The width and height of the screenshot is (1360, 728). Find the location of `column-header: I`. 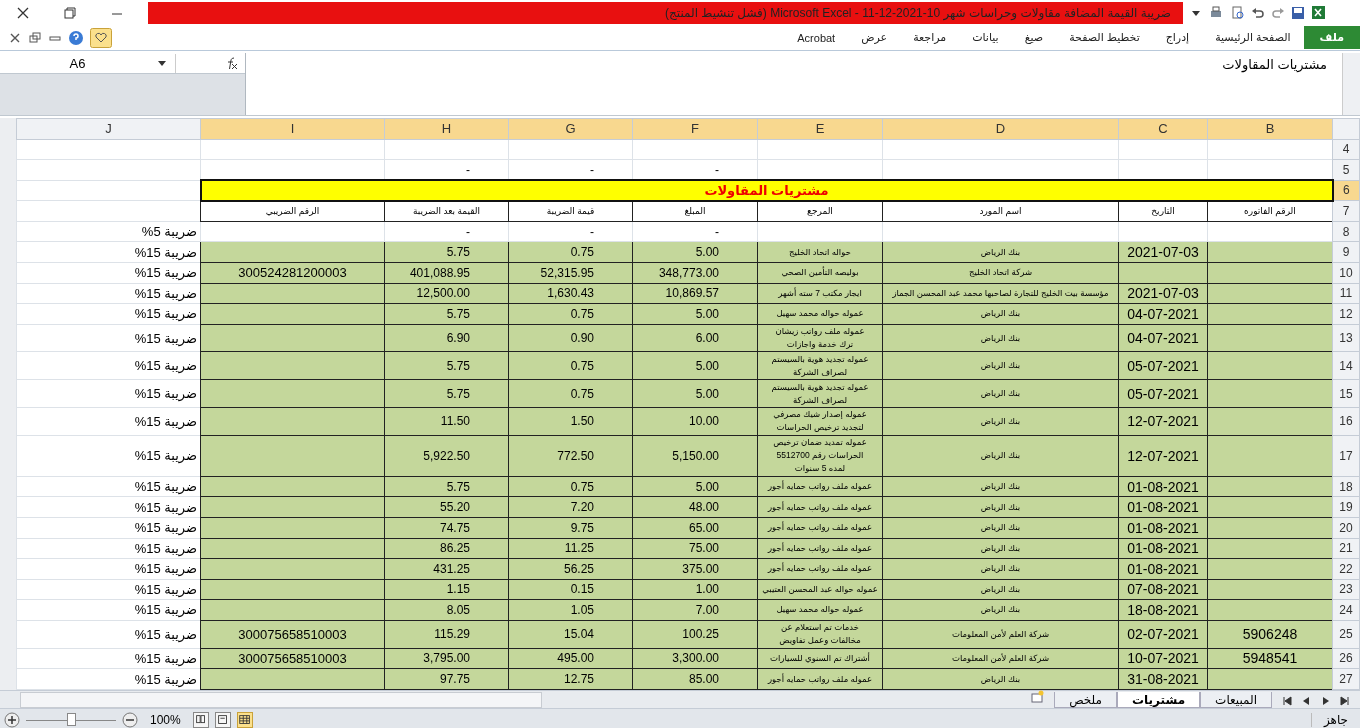

column-header: I is located at coordinates (292, 129).